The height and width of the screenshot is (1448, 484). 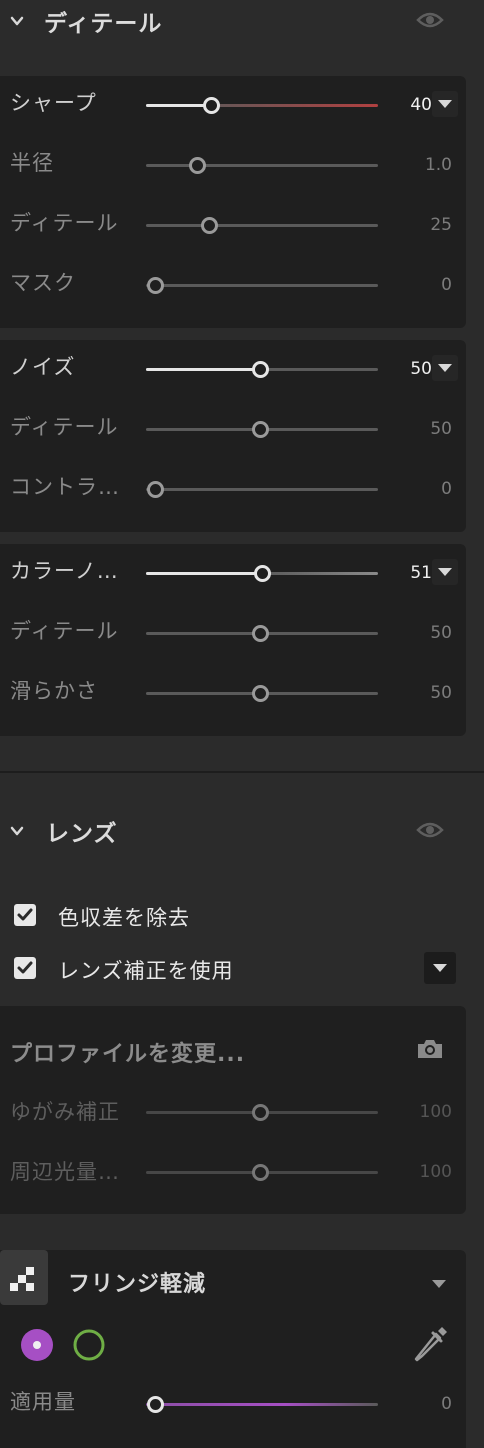 I want to click on noise-detail-slider, so click(x=262, y=429).